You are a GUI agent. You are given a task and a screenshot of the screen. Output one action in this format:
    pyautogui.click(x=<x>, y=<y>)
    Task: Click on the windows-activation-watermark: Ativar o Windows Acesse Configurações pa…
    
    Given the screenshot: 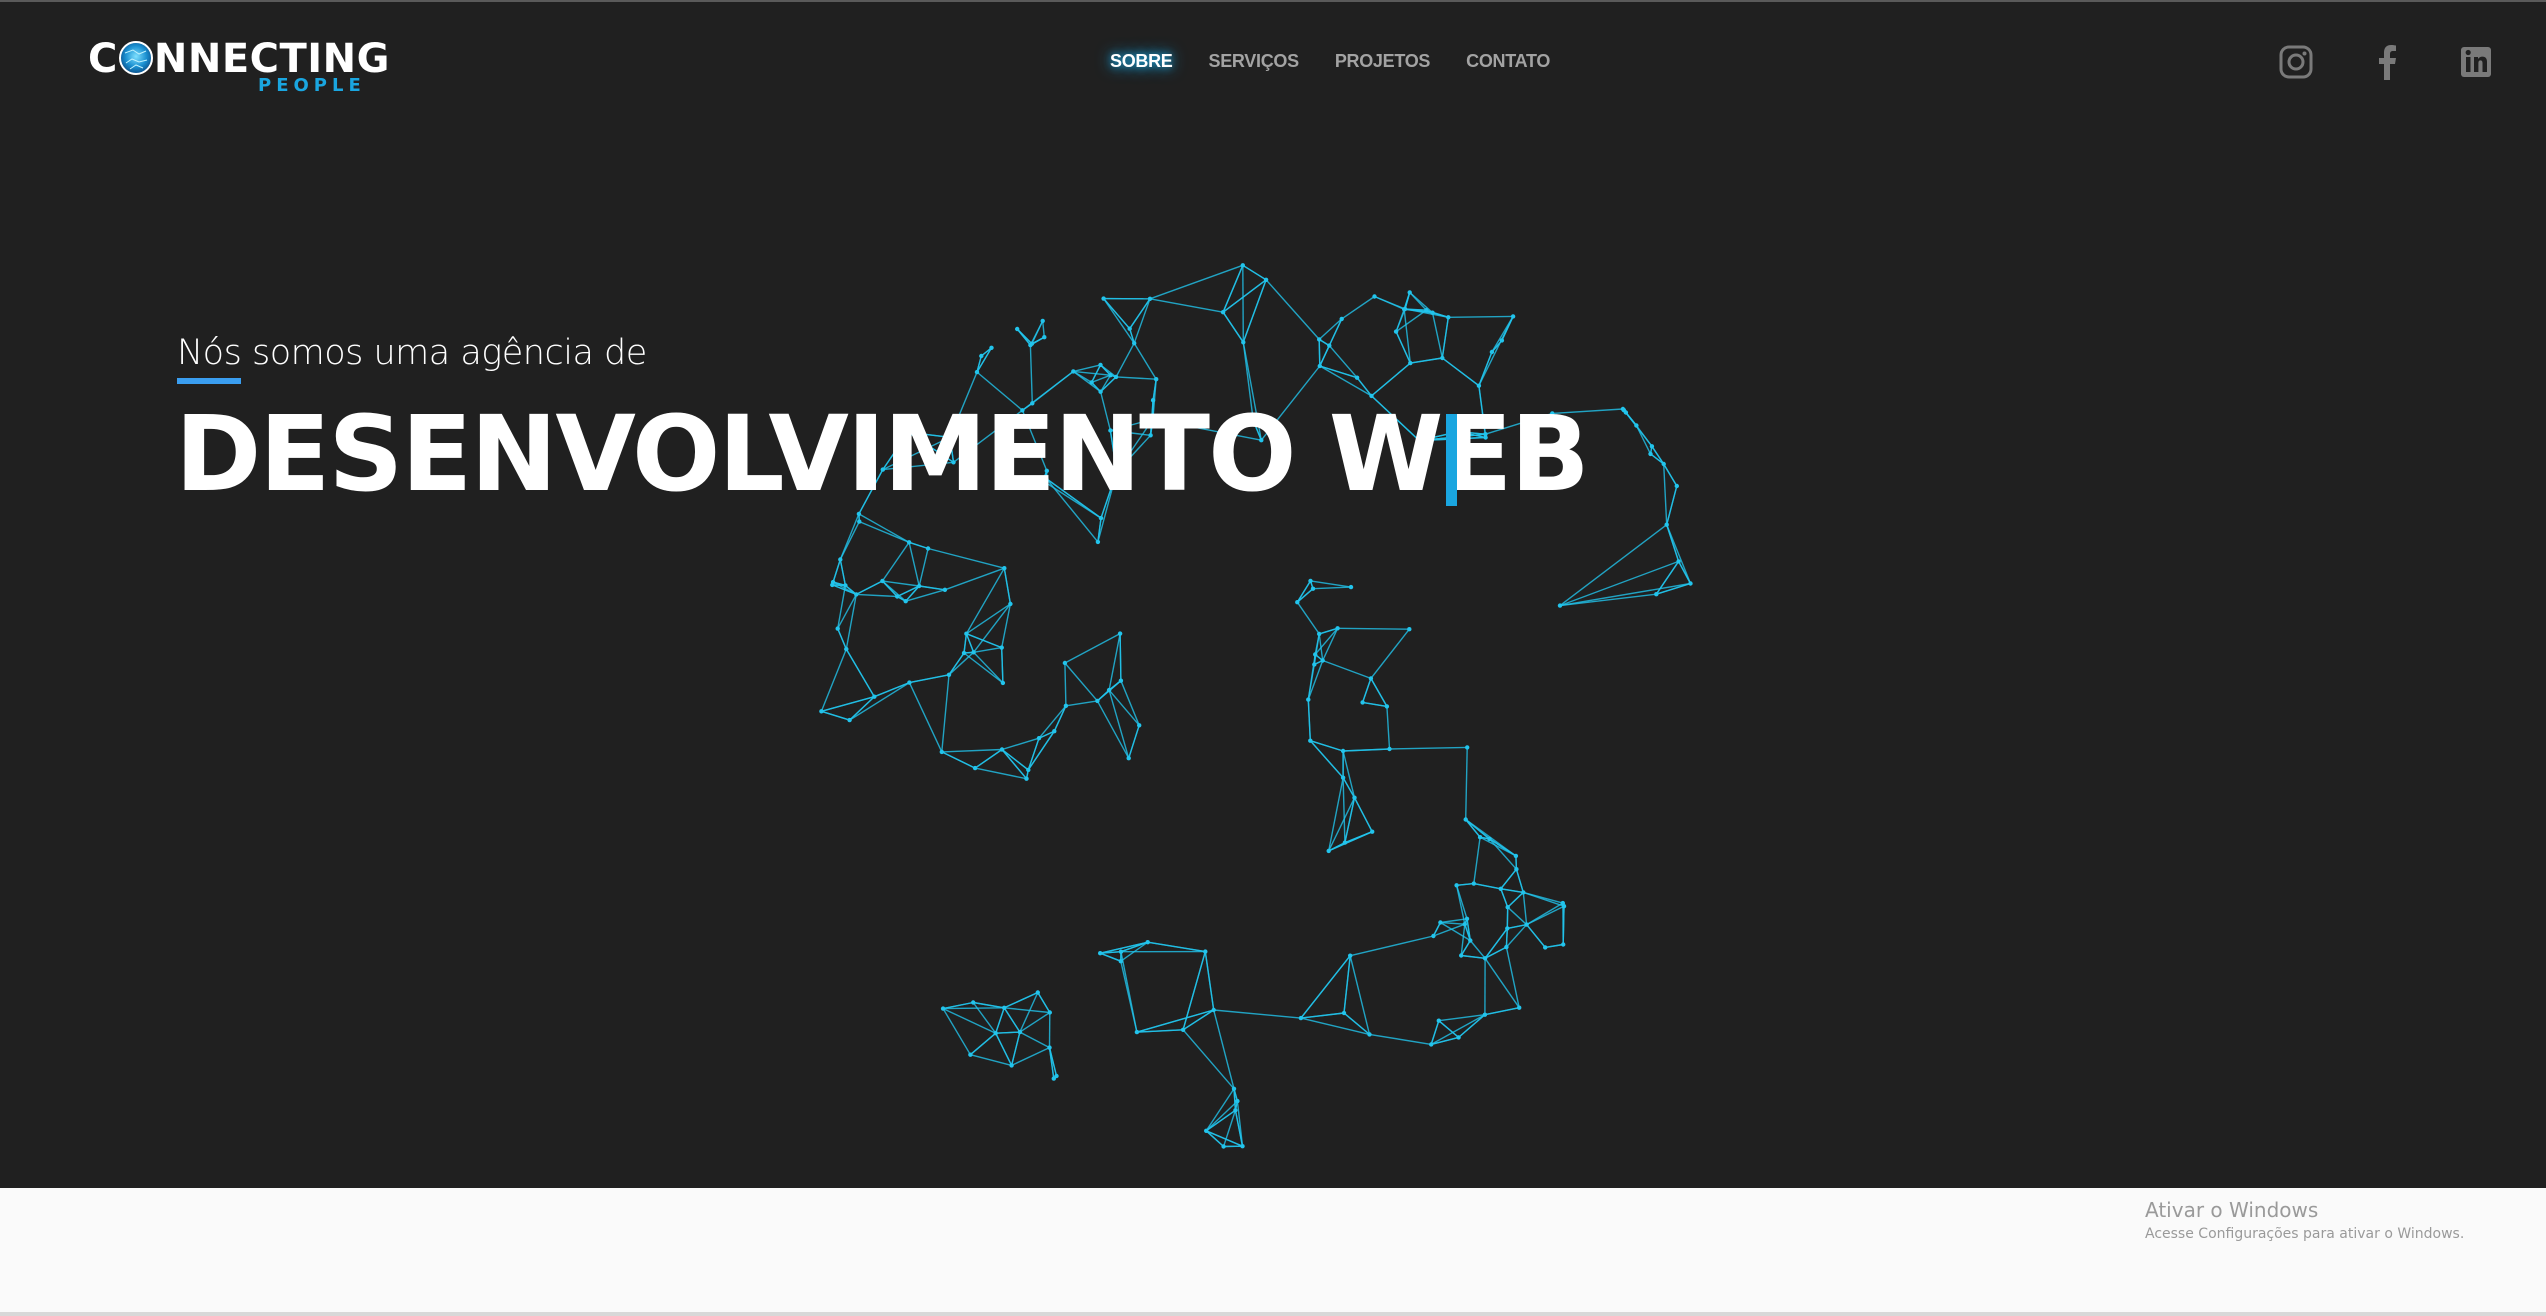 What is the action you would take?
    pyautogui.click(x=2304, y=1221)
    